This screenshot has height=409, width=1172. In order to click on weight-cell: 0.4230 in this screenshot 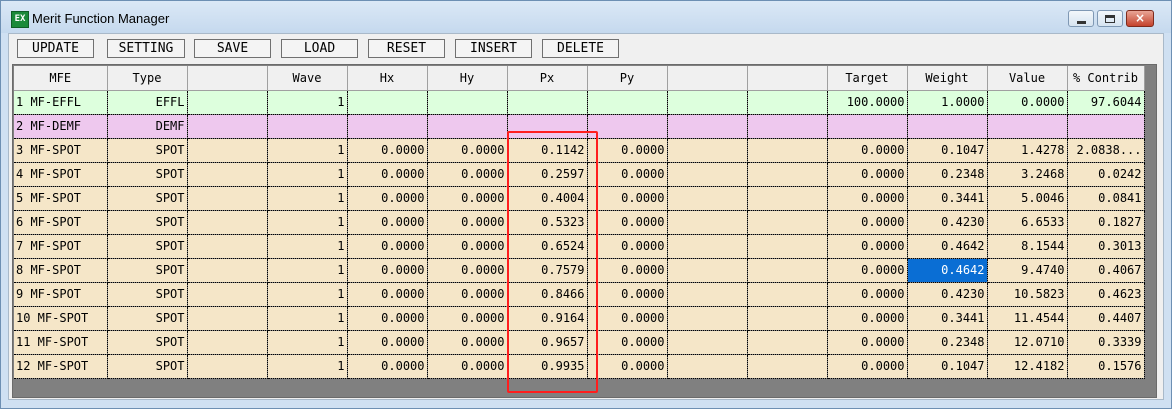, I will do `click(947, 294)`.